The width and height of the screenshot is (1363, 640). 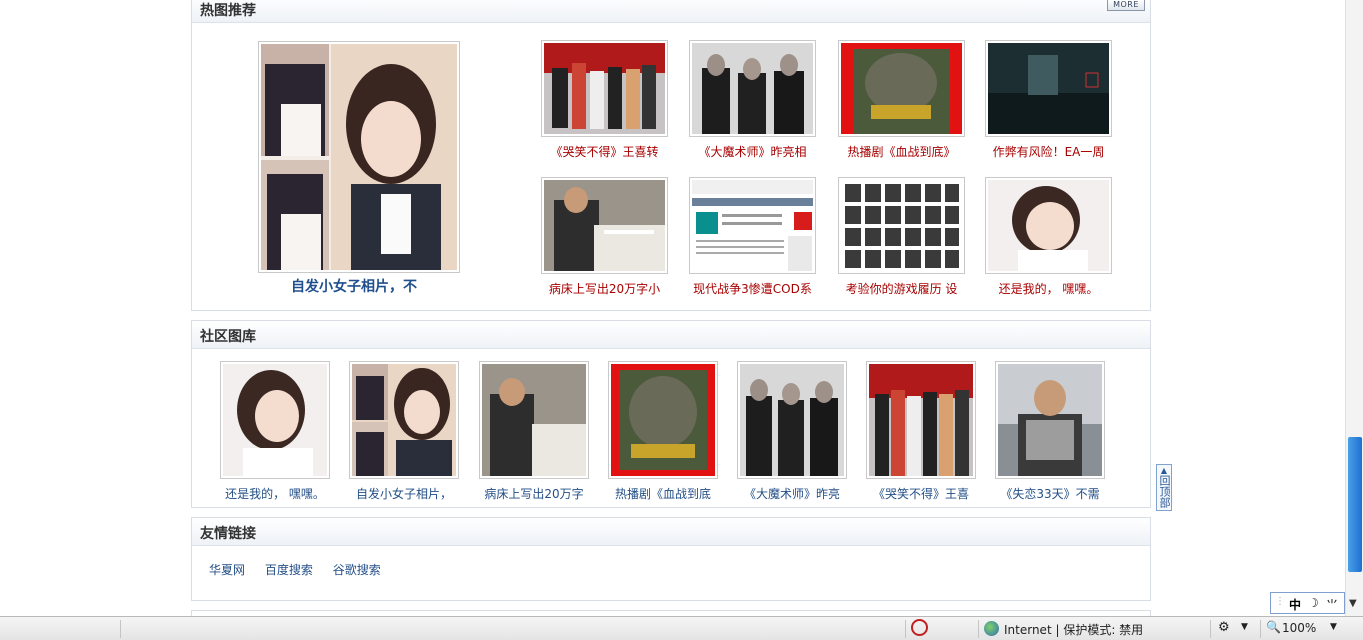 I want to click on security-settings-icon: ⚙, so click(x=1224, y=627).